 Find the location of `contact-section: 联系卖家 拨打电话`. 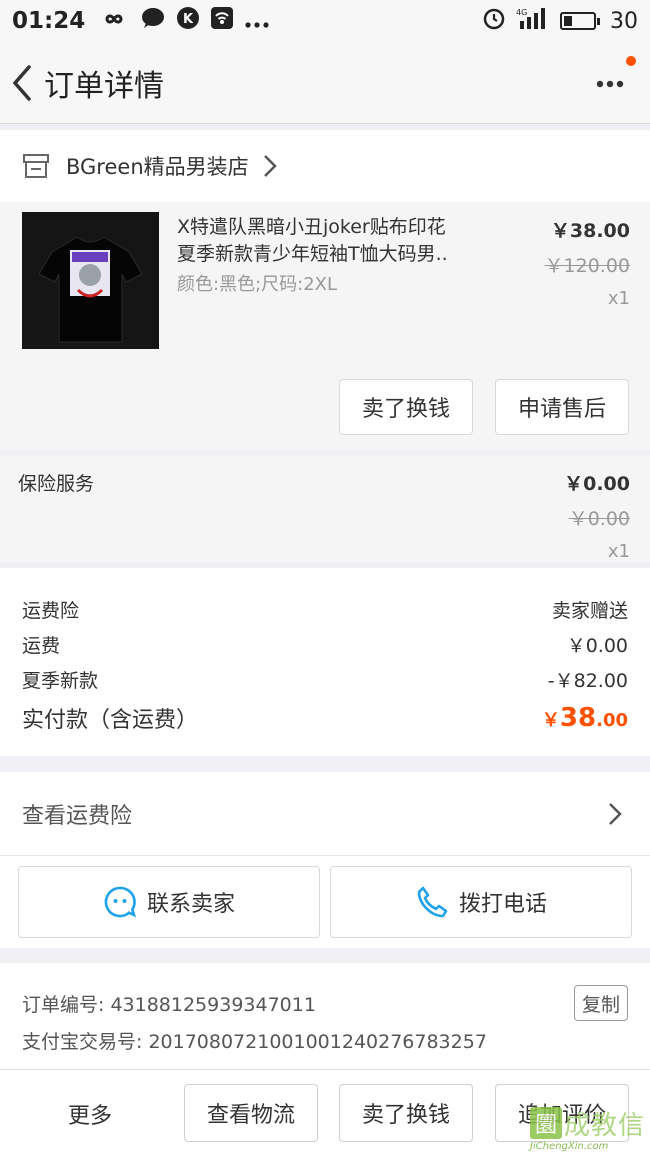

contact-section: 联系卖家 拨打电话 is located at coordinates (325, 902).